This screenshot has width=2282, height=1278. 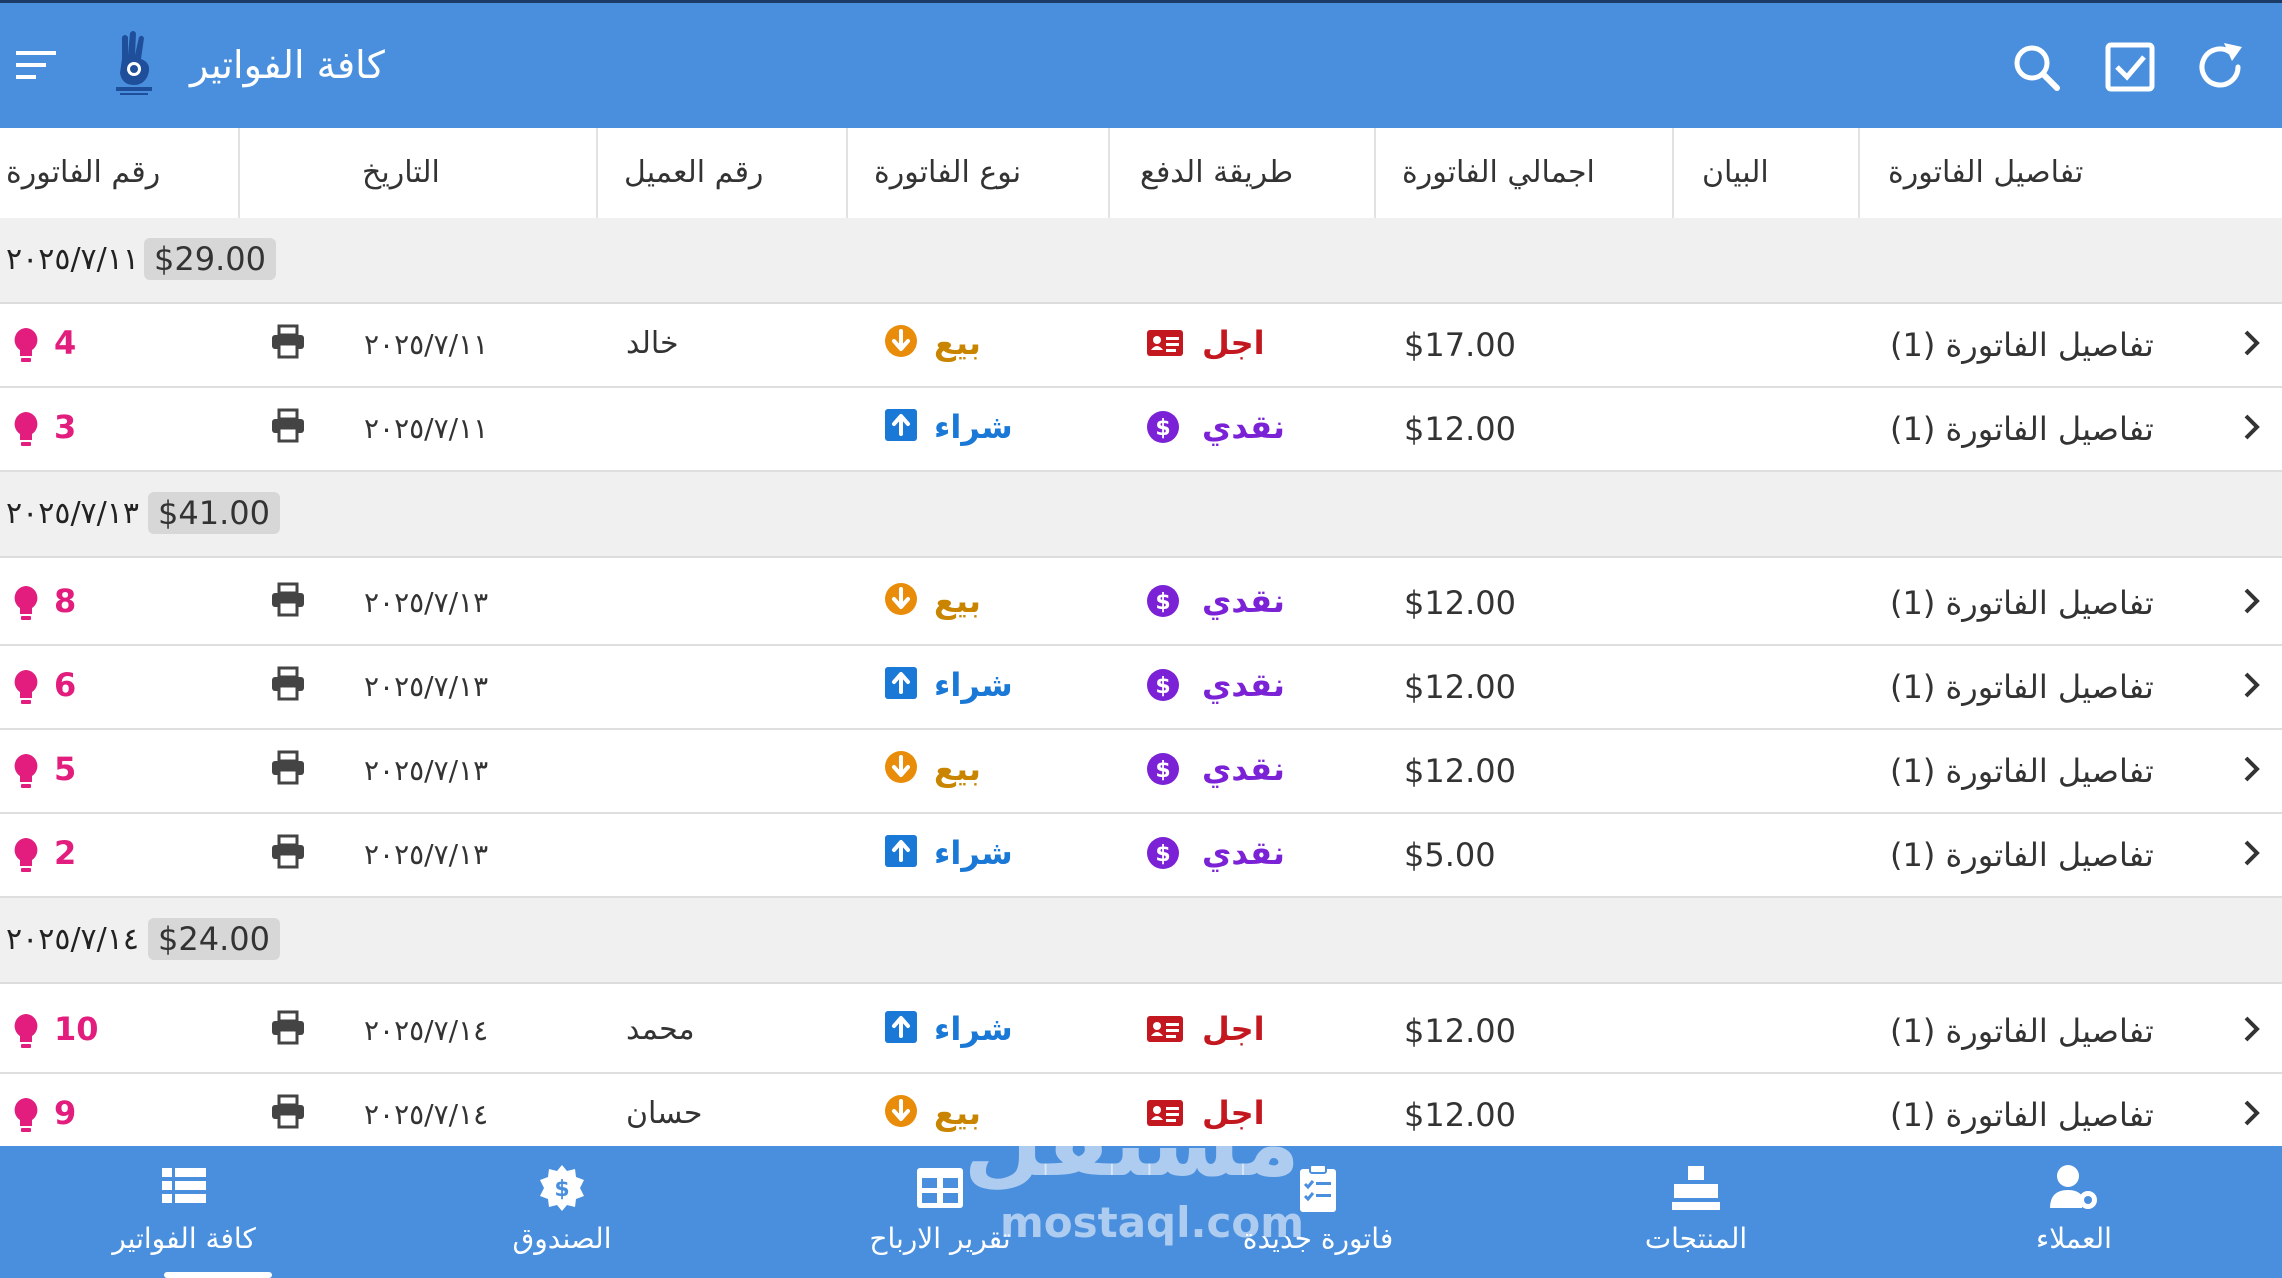 What do you see at coordinates (1141, 64) in the screenshot?
I see `app-bar: كافة الفواتير` at bounding box center [1141, 64].